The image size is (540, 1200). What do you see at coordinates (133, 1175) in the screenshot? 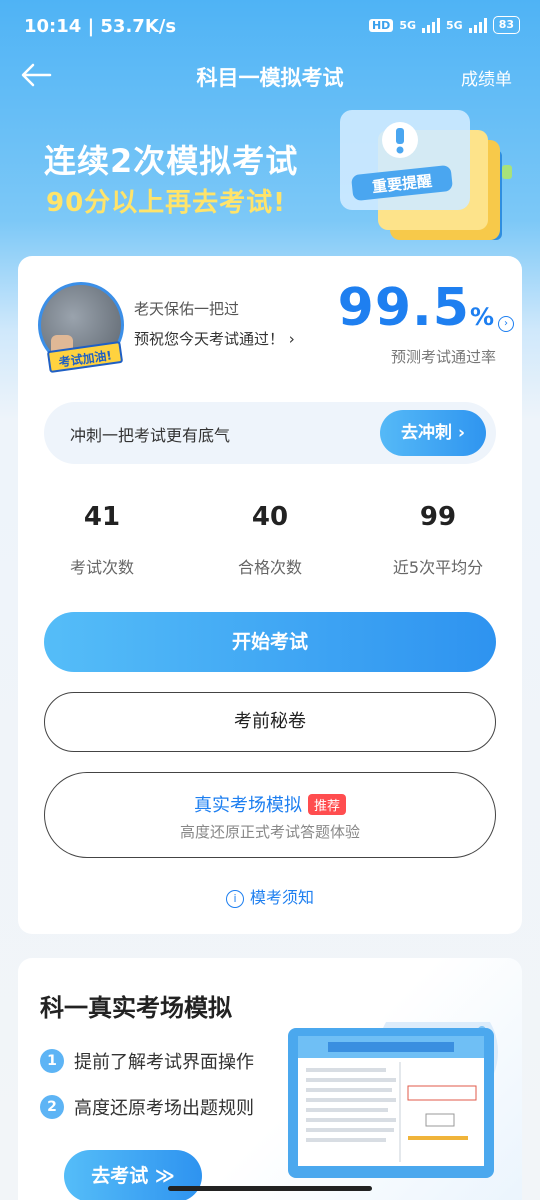
I see `go-exam-button: 去考试 ≫` at bounding box center [133, 1175].